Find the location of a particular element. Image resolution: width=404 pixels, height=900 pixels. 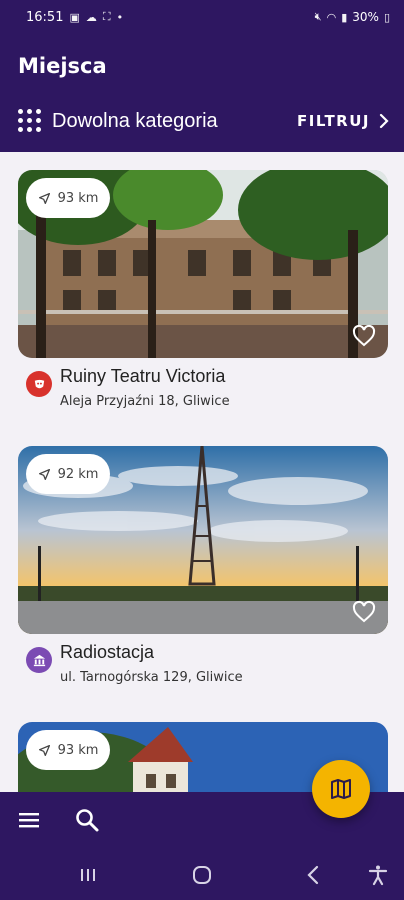

distance-value: 92 km is located at coordinates (78, 474).